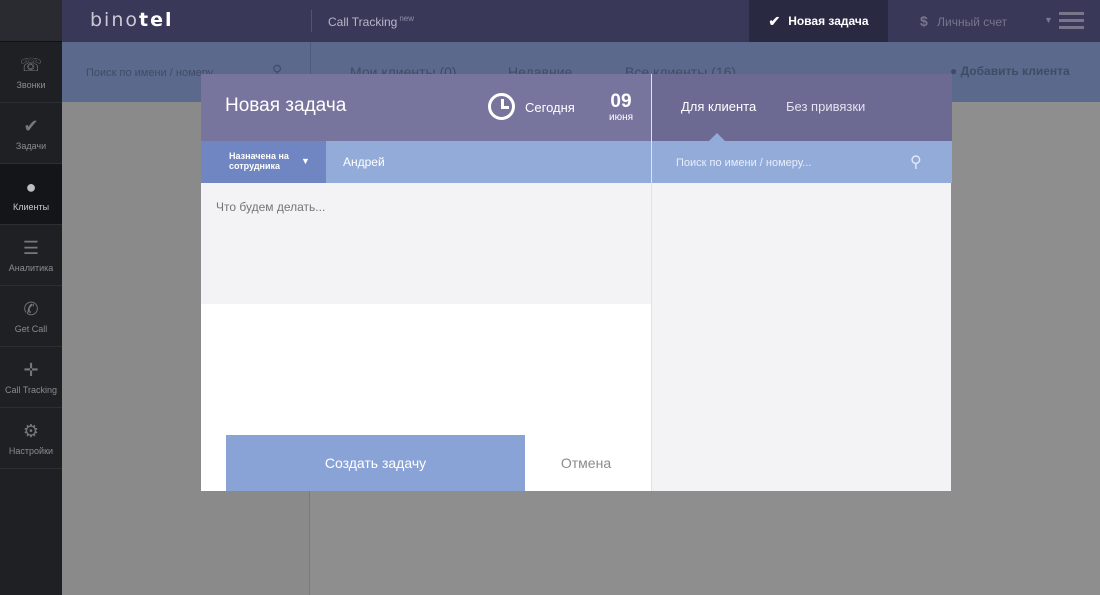 Image resolution: width=1100 pixels, height=595 pixels. What do you see at coordinates (828, 21) in the screenshot?
I see `new-task-label: Новая задача` at bounding box center [828, 21].